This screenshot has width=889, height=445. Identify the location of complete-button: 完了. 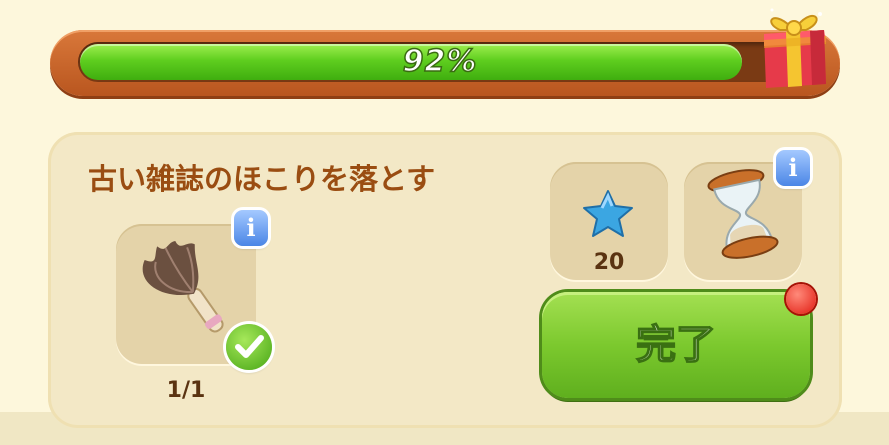
(676, 345).